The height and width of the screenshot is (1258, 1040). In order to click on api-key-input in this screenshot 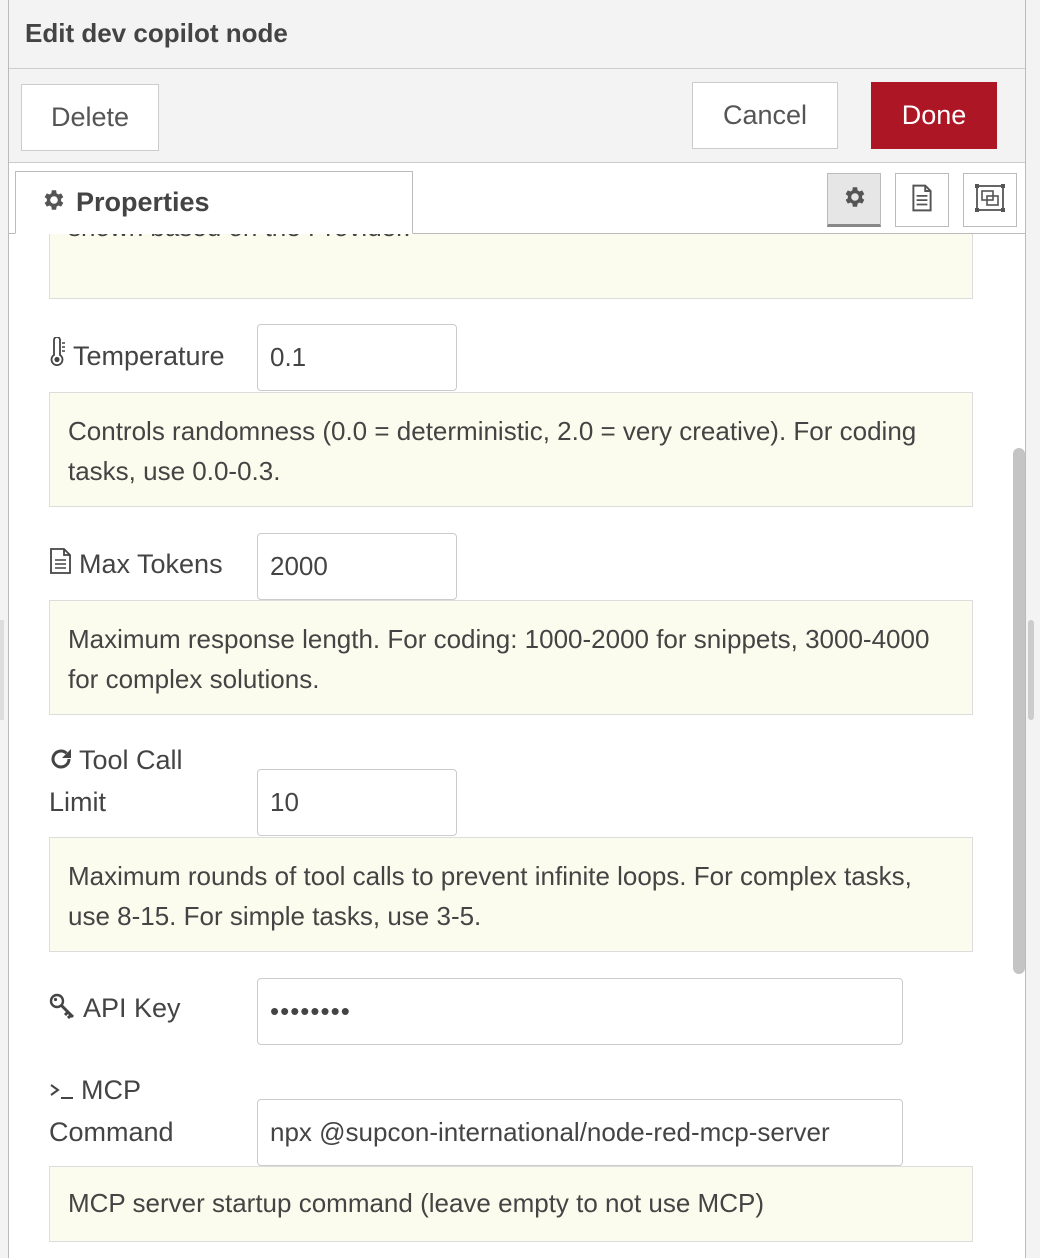, I will do `click(580, 1011)`.